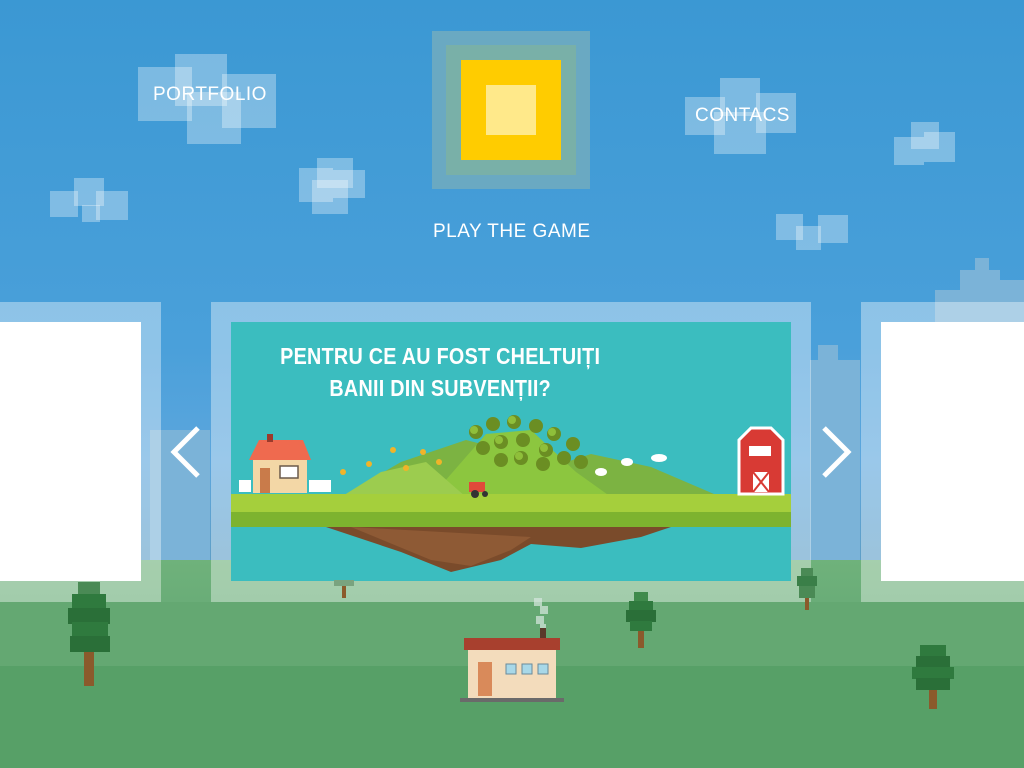  Describe the element at coordinates (184, 452) in the screenshot. I see `chevron-left-icon` at that location.